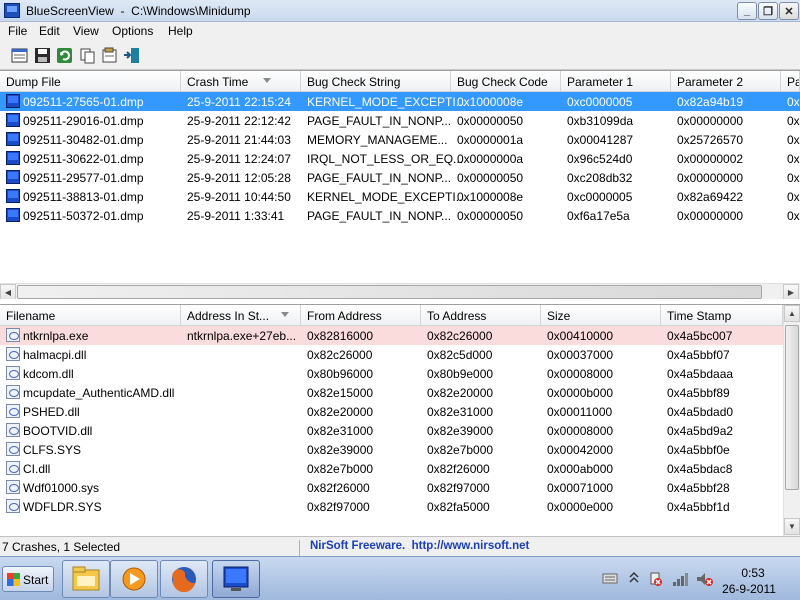  I want to click on column-size: Size, so click(601, 315).